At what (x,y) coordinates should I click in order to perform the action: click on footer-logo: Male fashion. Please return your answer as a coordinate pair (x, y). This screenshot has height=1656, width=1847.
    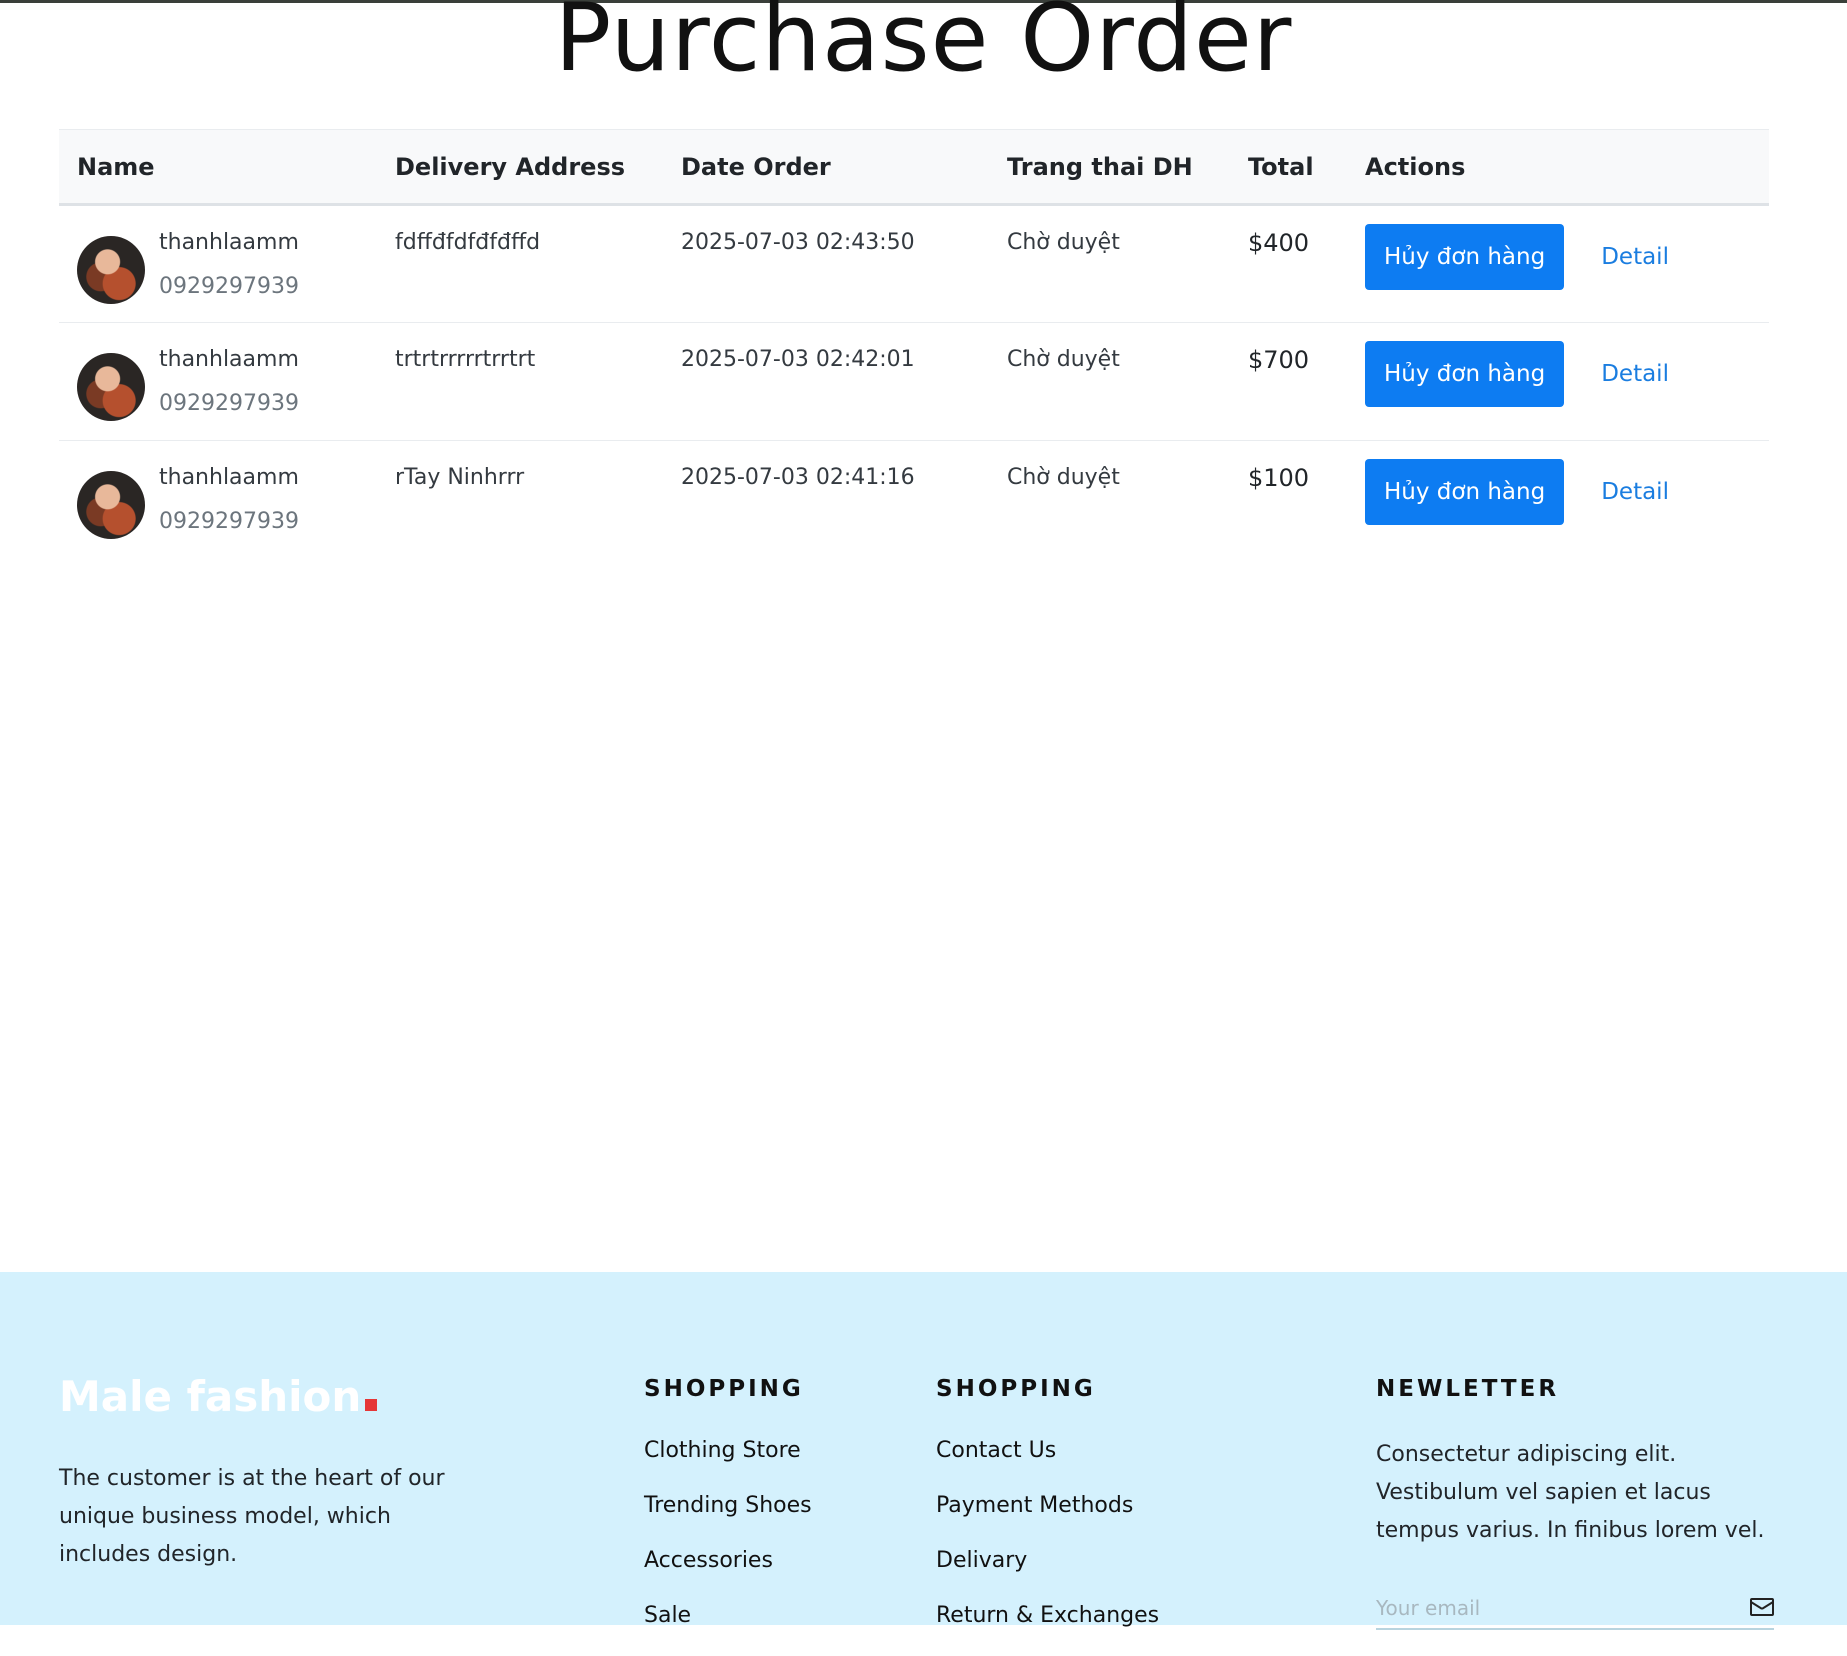
    Looking at the image, I should click on (218, 1396).